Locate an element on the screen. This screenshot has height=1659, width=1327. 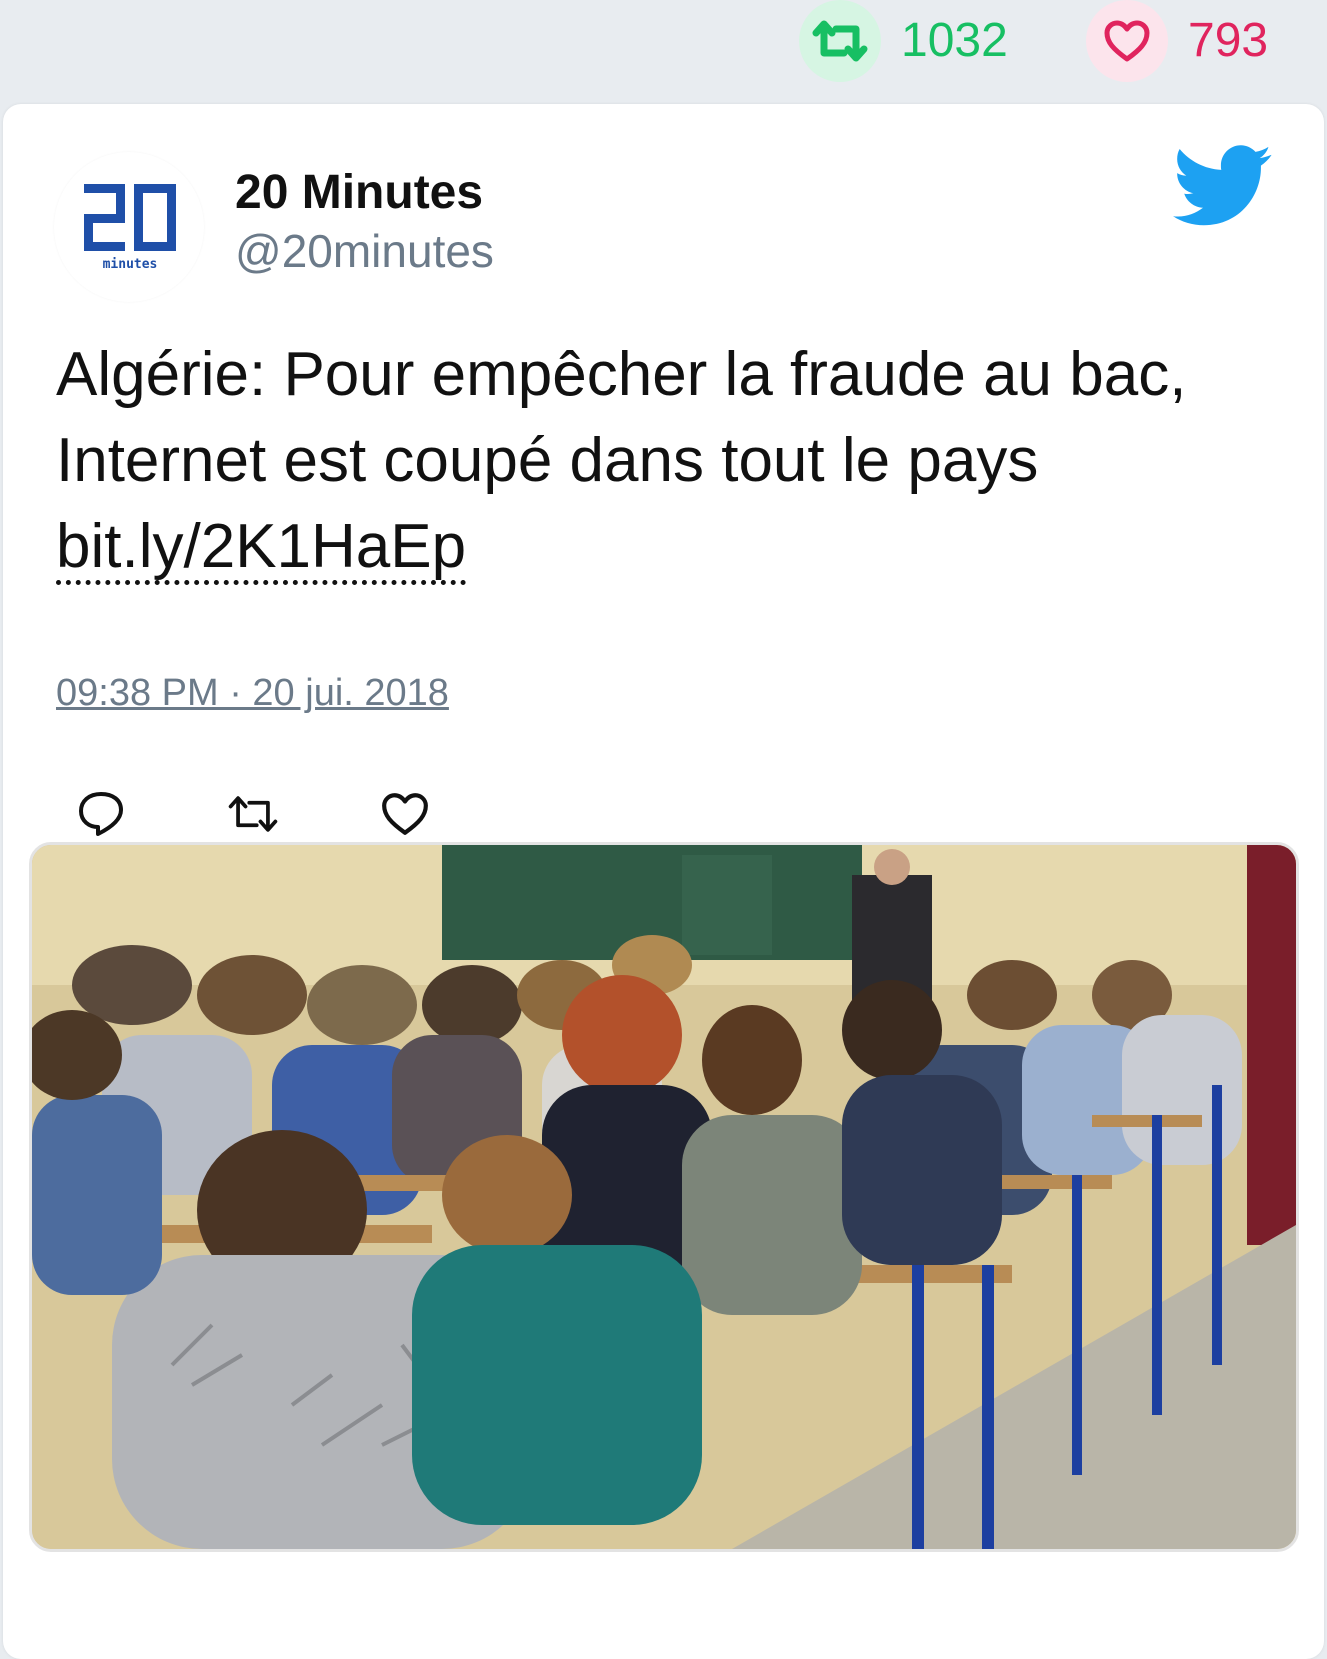
tweet-timestamp: 09:38 PM · 20 jui. 2018 is located at coordinates (252, 693).